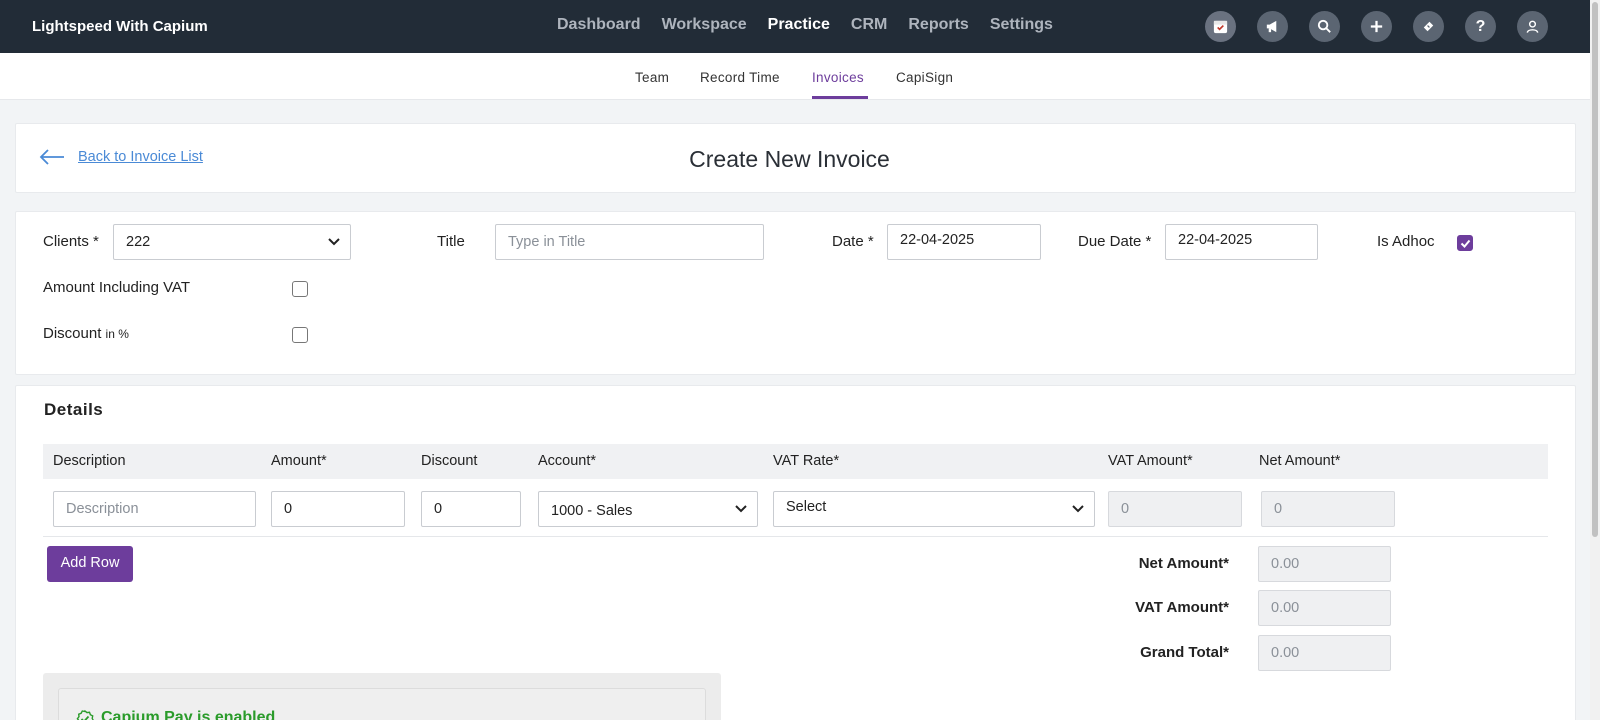 The image size is (1600, 720). What do you see at coordinates (120, 26) in the screenshot?
I see `brand-logo-text: Lightspeed With Capium` at bounding box center [120, 26].